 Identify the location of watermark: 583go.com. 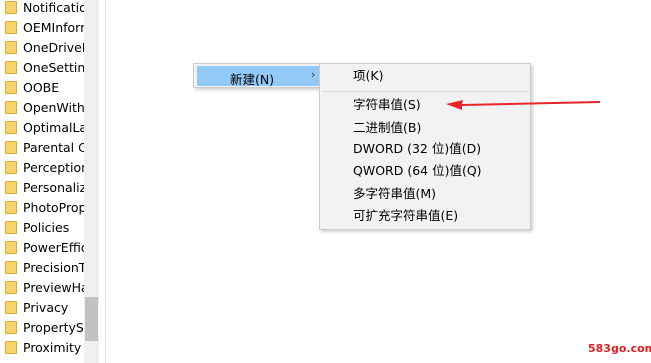
(619, 348).